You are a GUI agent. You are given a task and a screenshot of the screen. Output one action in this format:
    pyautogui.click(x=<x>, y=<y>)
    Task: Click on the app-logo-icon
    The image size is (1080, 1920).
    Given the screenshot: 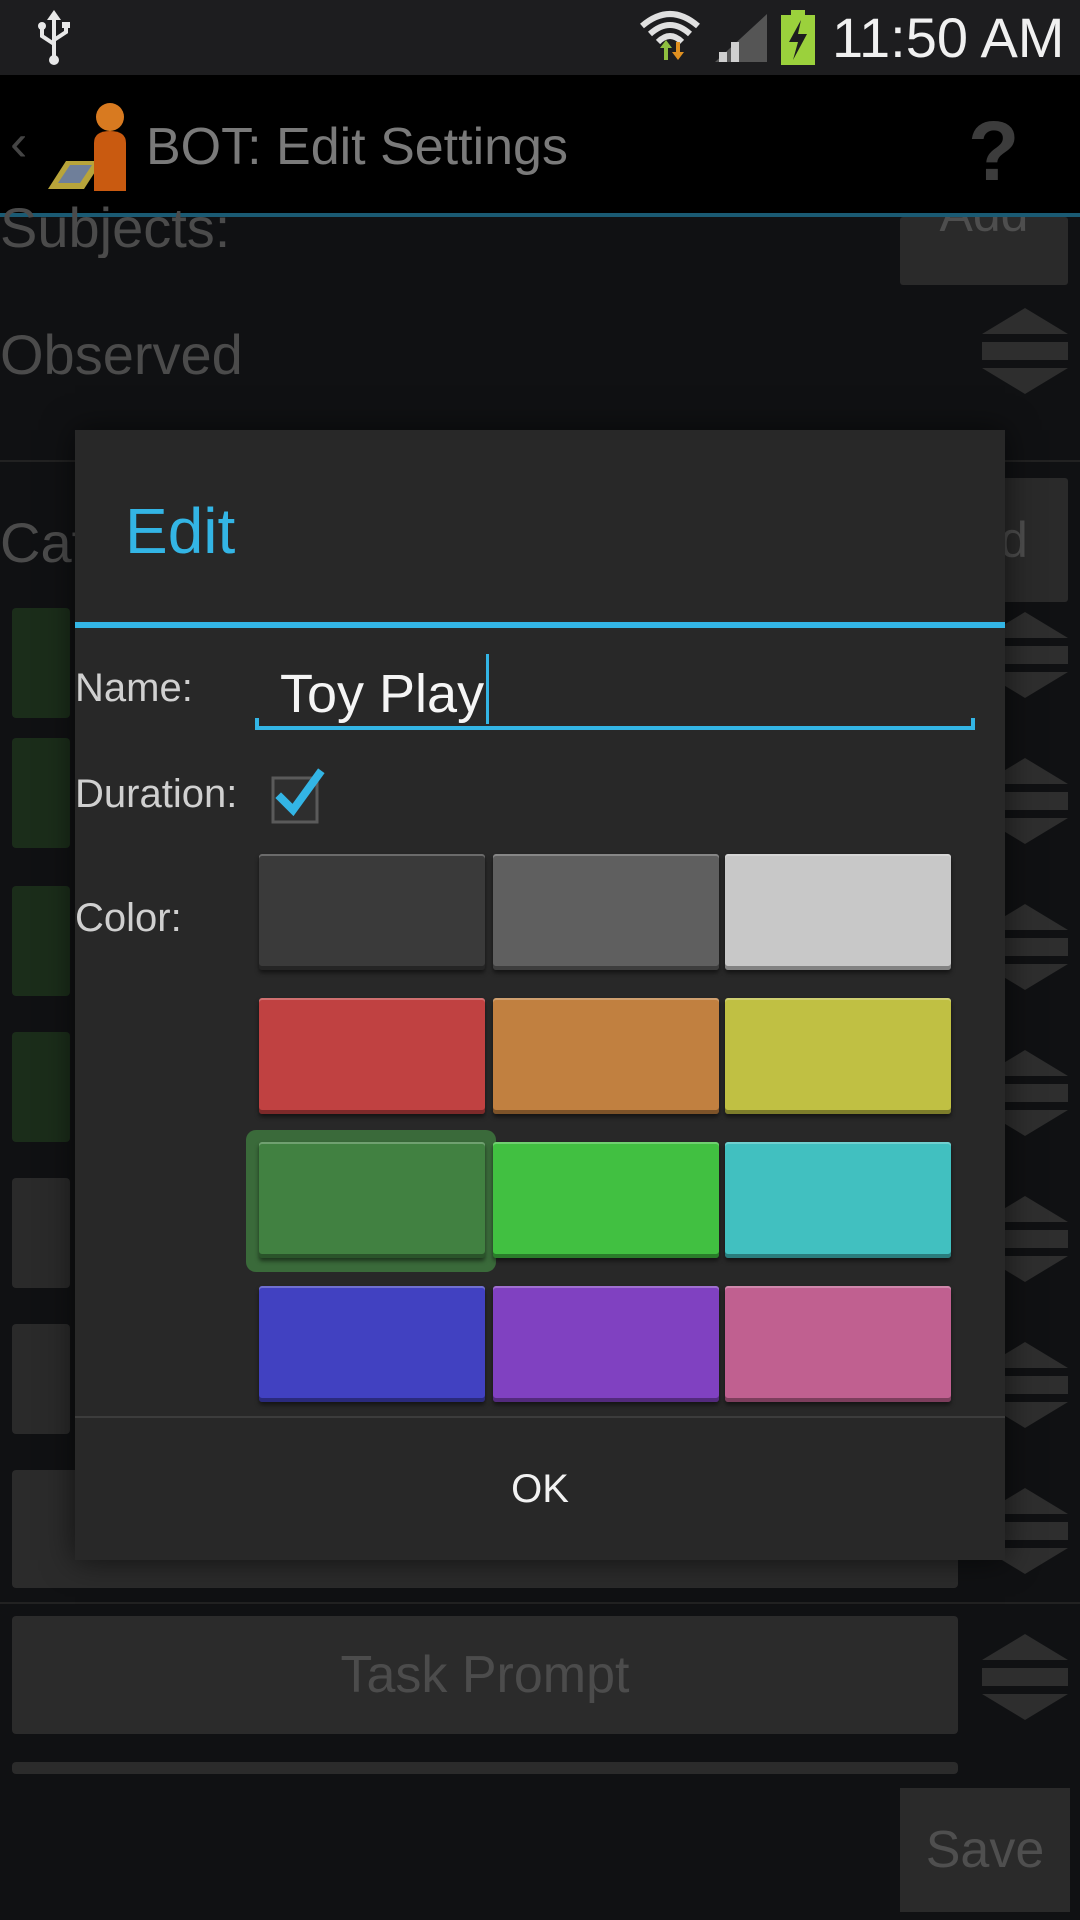 What is the action you would take?
    pyautogui.click(x=89, y=147)
    